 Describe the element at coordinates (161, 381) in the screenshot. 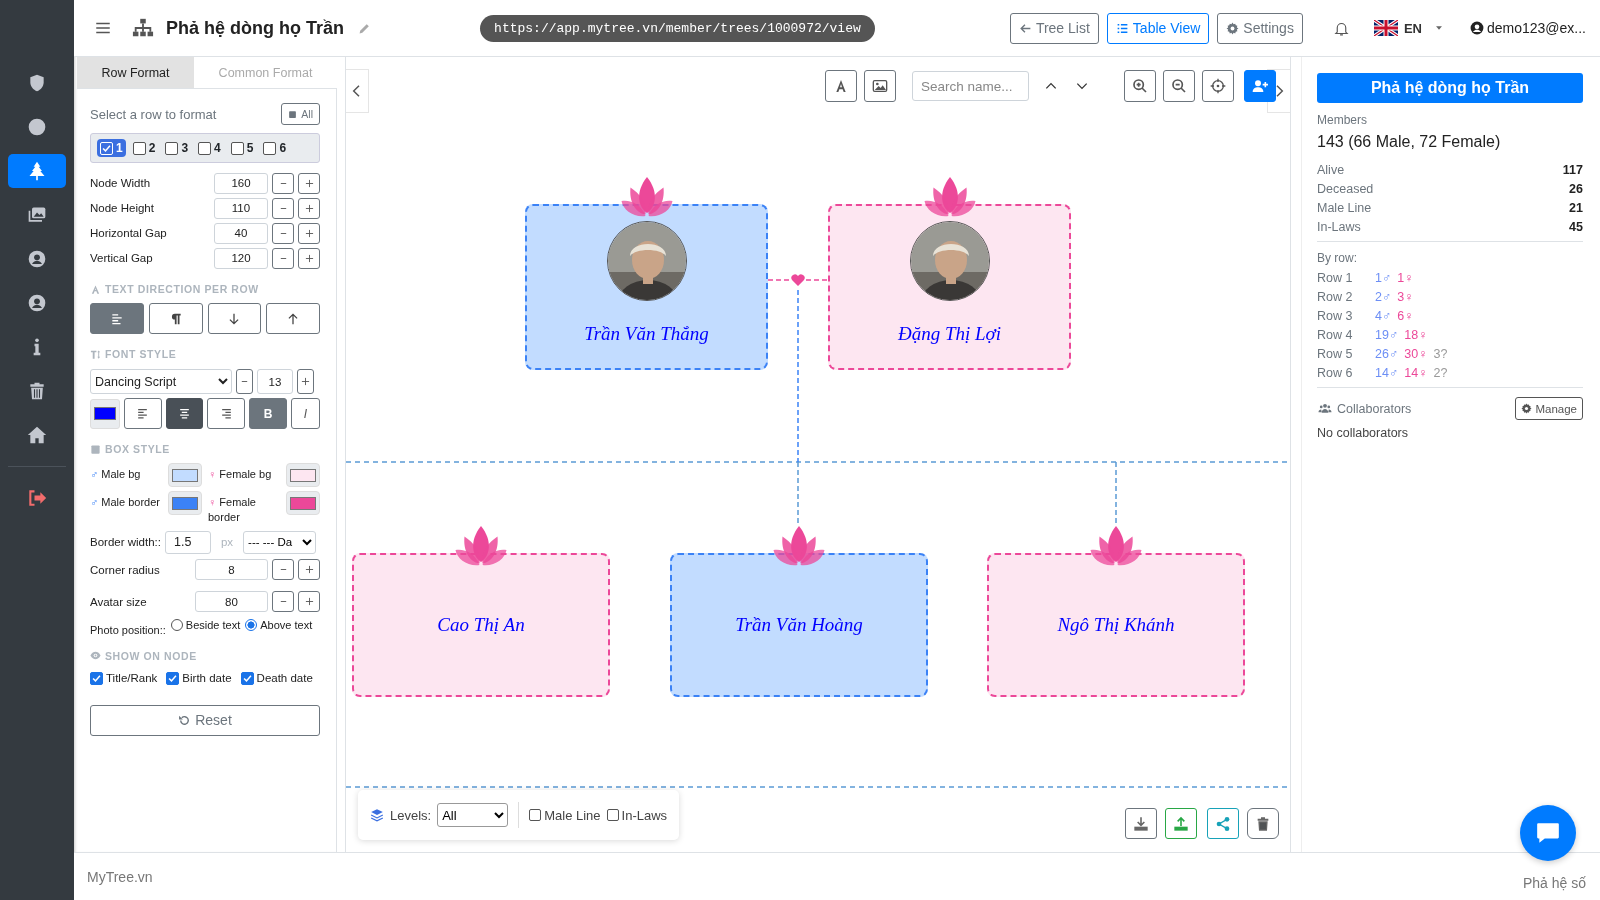

I see `font-select: Dancing Script` at that location.